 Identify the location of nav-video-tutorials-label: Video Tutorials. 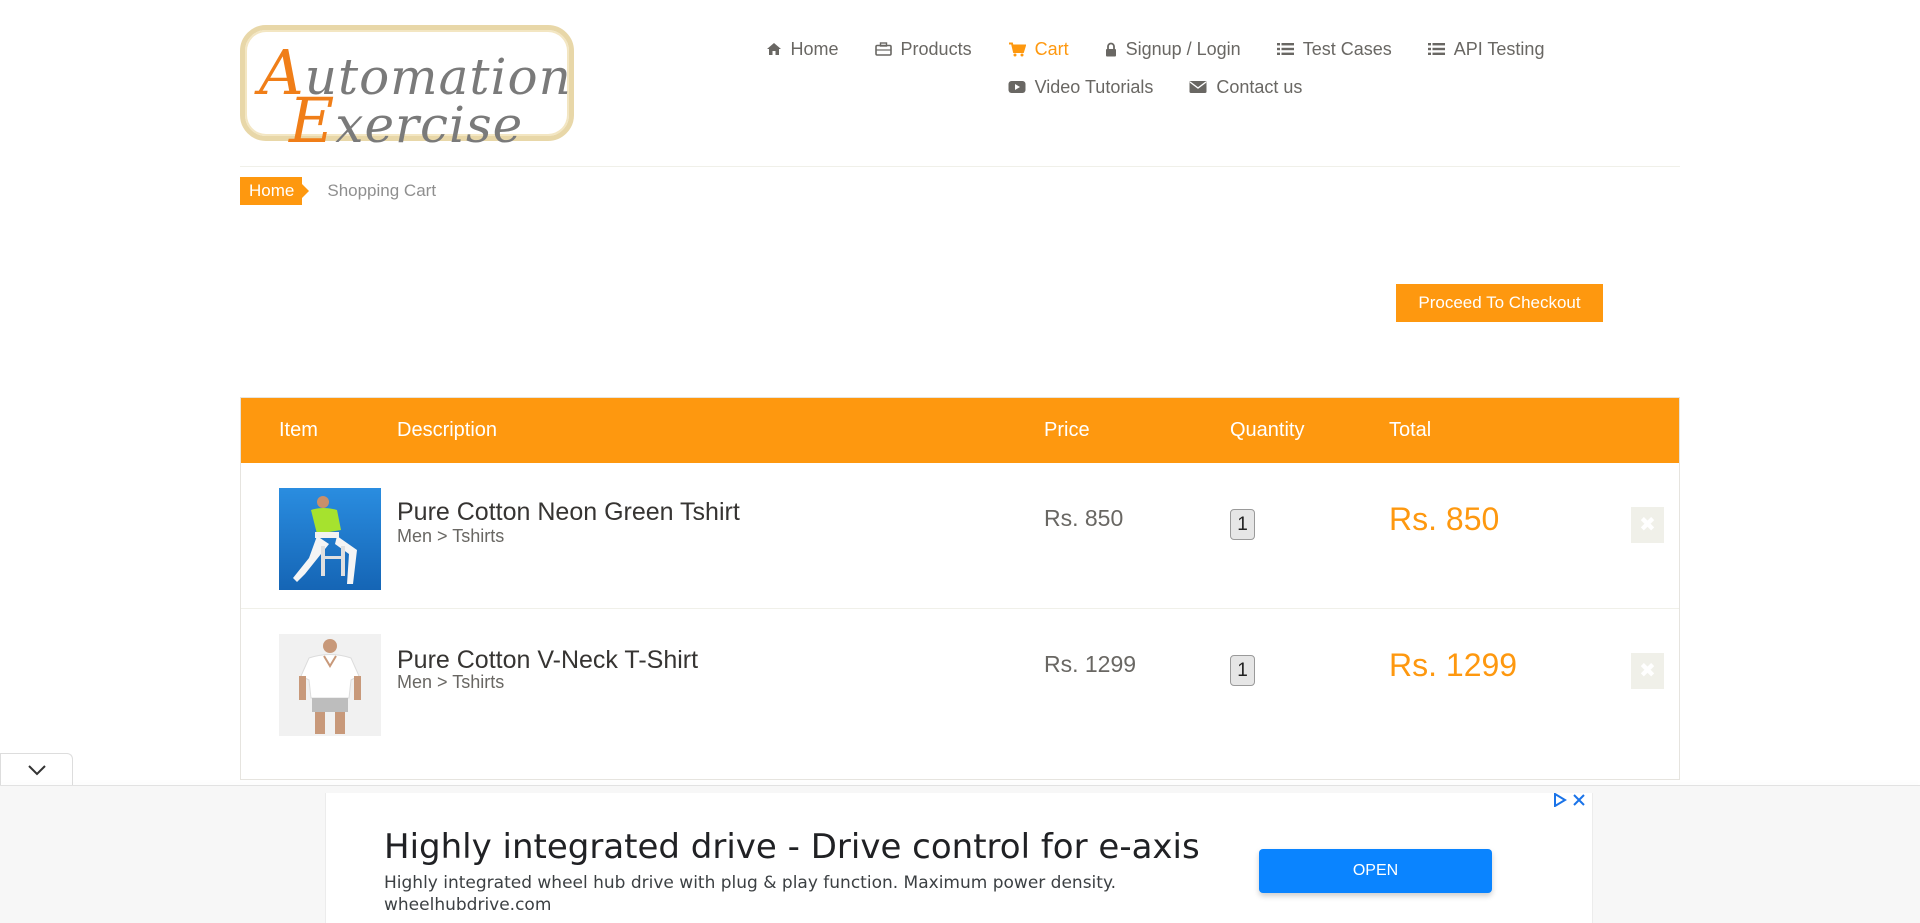
(1094, 86).